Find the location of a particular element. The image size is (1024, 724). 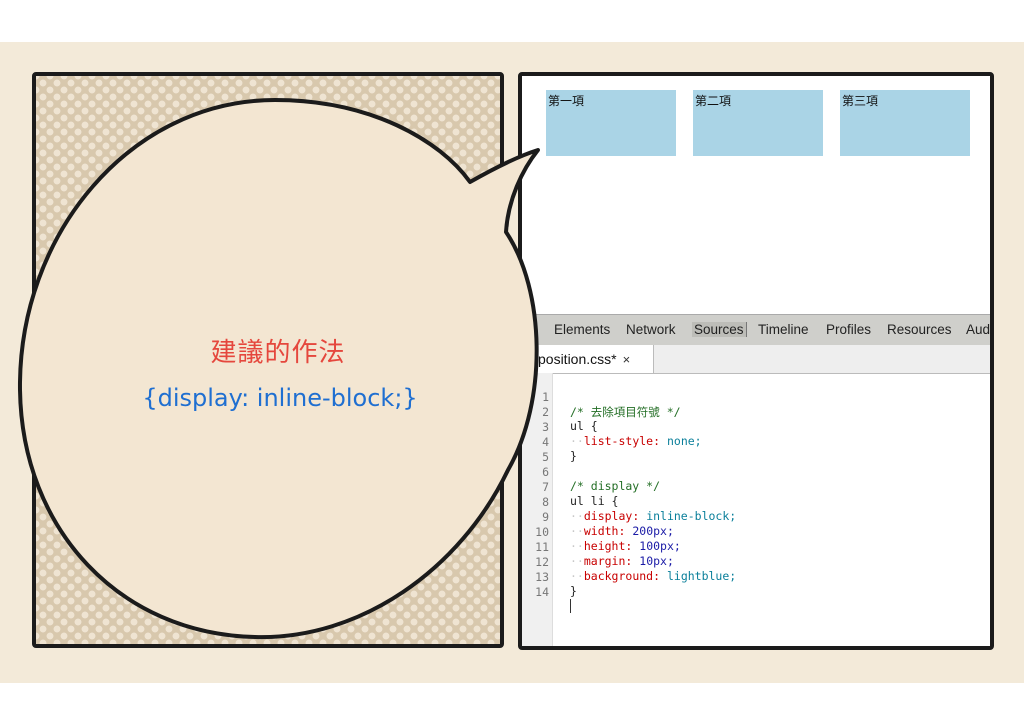

bubble-code-snippet: {display: inline-block;} is located at coordinates (280, 398).